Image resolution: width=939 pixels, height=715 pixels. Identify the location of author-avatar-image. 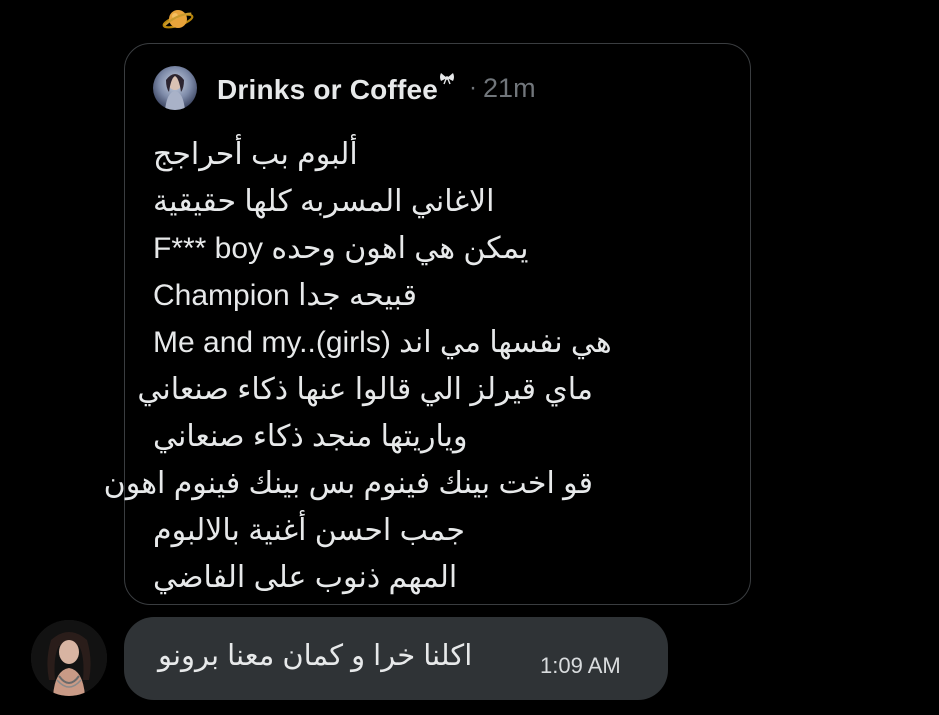
(175, 88).